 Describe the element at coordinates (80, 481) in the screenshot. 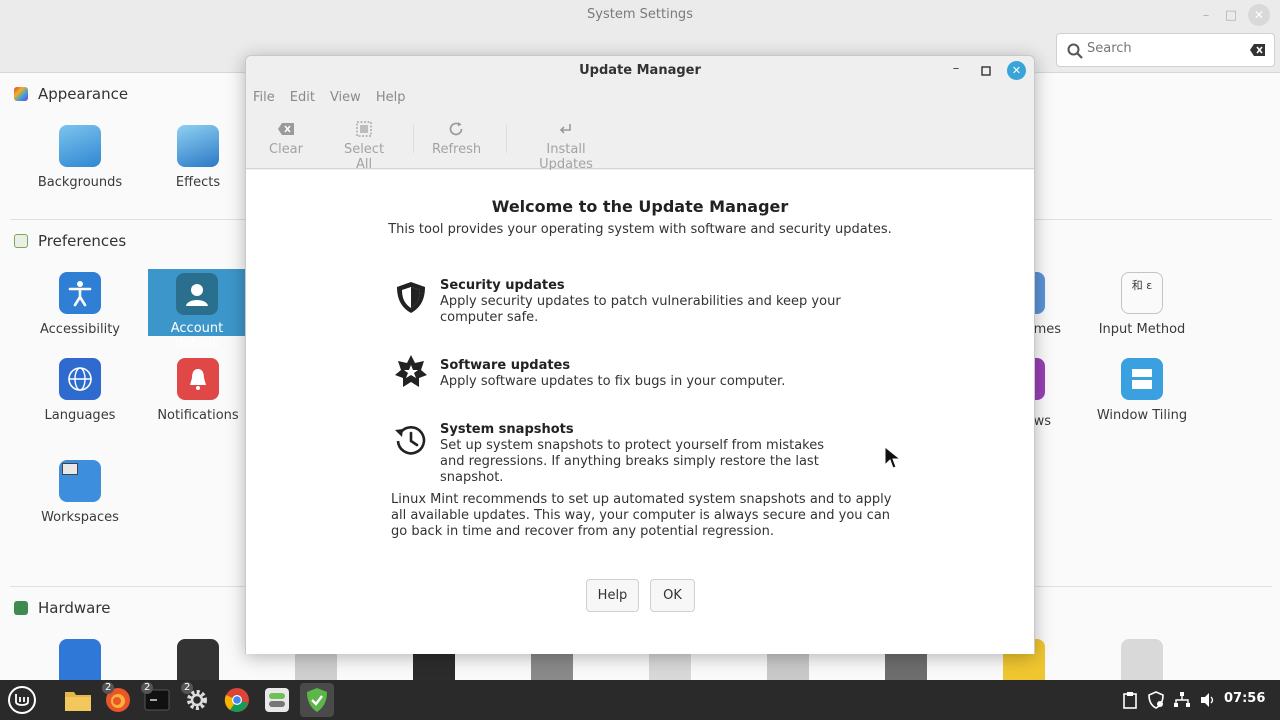

I see `workspaces-icon` at that location.